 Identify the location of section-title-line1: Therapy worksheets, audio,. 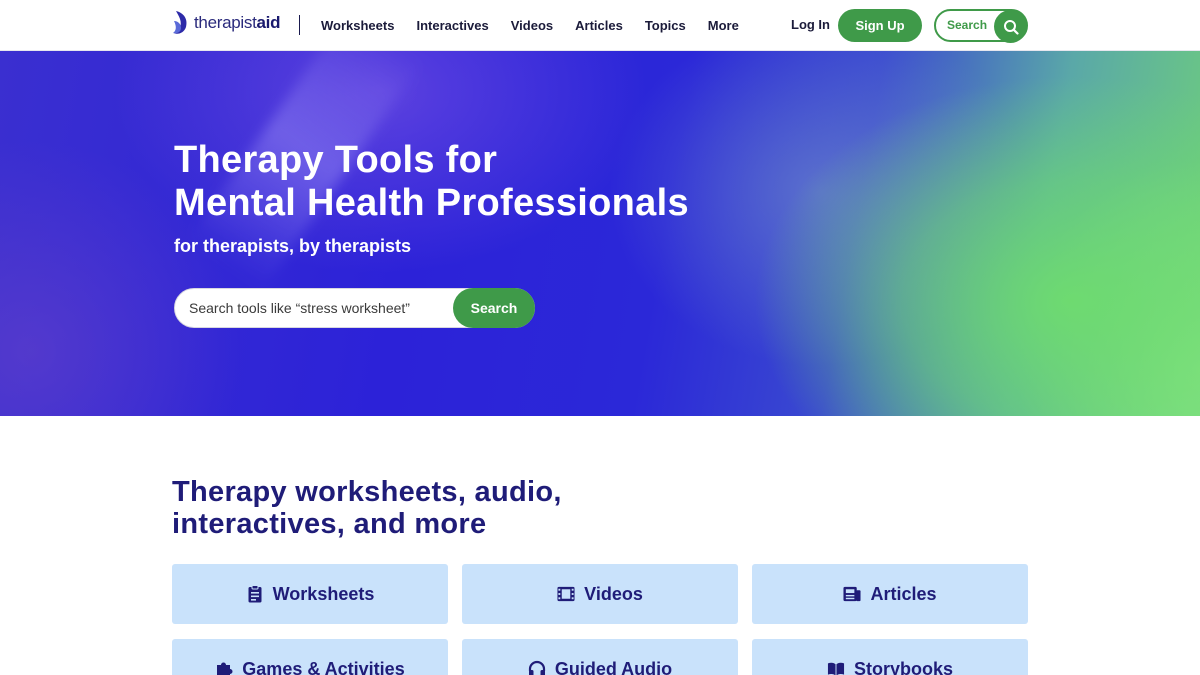
(367, 492).